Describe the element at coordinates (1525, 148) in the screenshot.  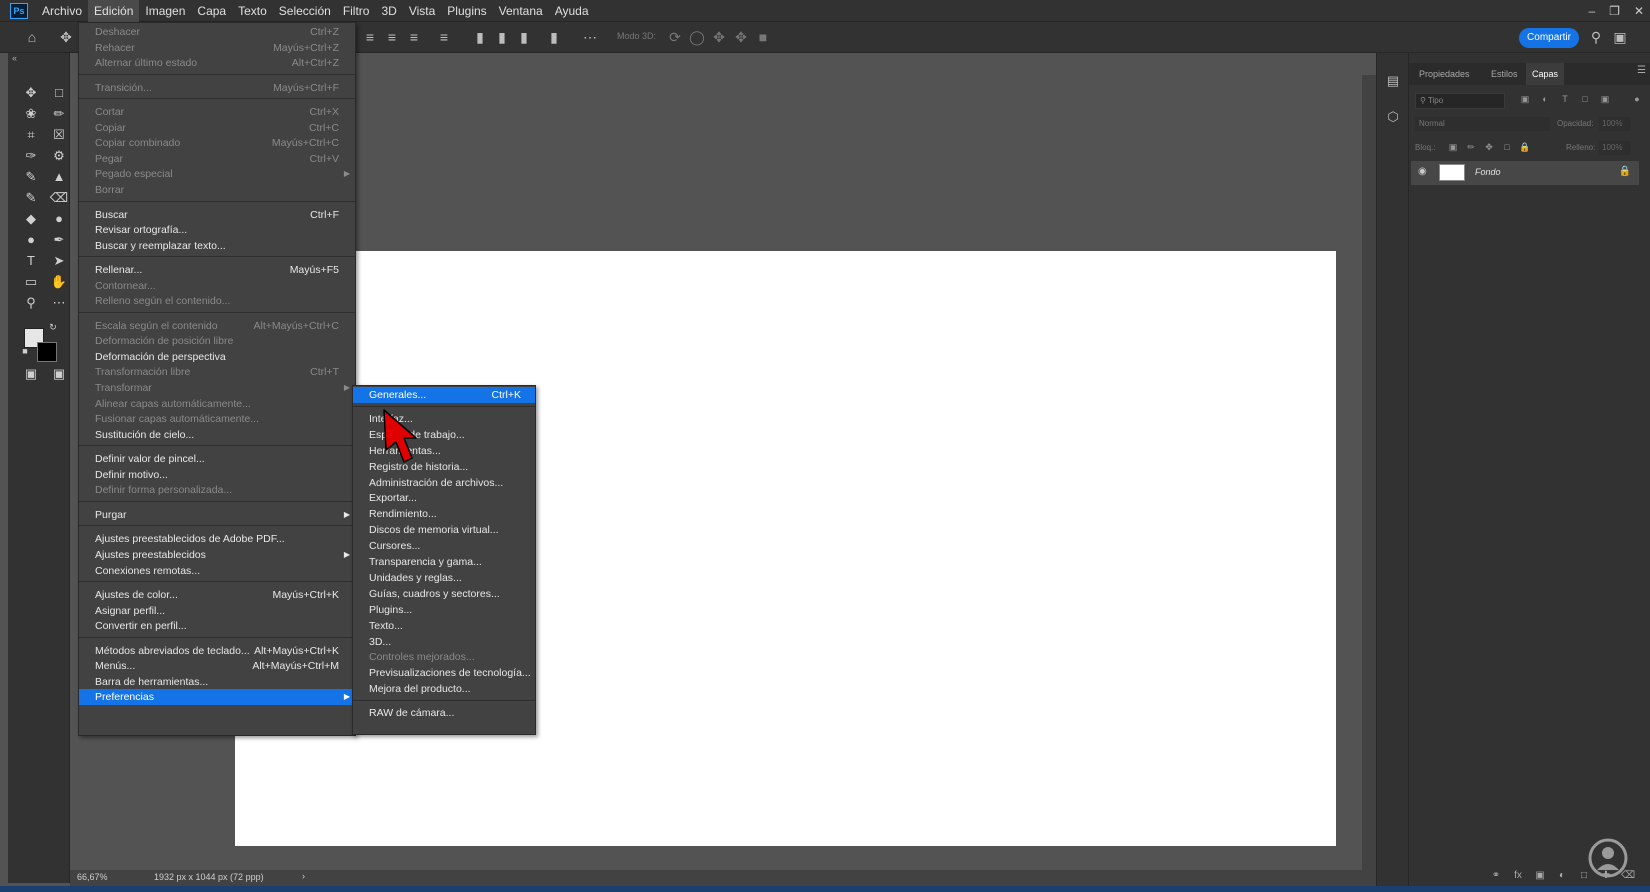
I see `lock-all-icon: 🔒` at that location.